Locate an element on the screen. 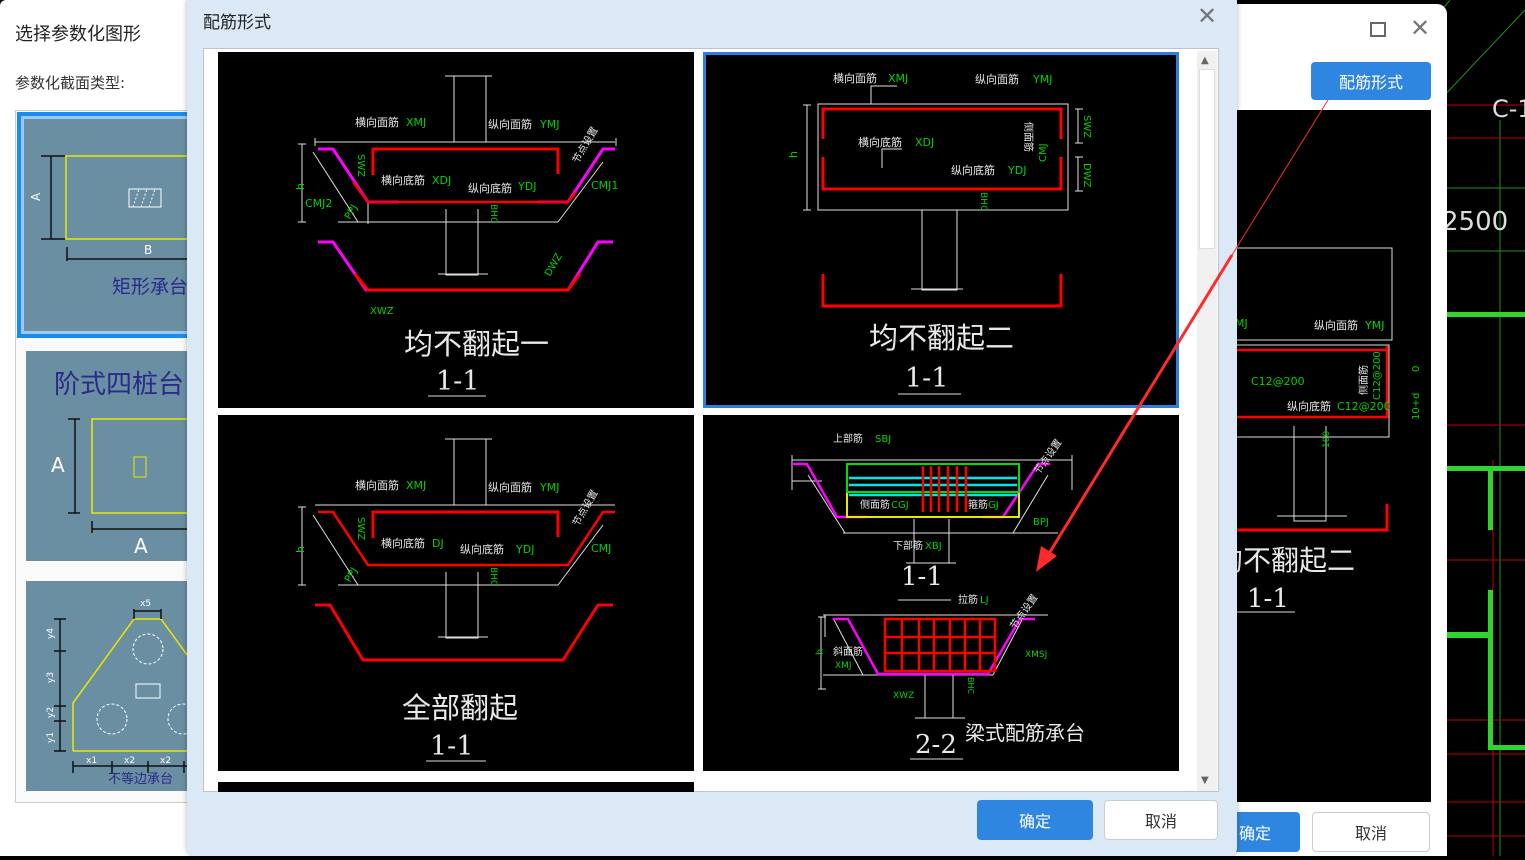 This screenshot has height=860, width=1525. label: XDJ is located at coordinates (924, 142).